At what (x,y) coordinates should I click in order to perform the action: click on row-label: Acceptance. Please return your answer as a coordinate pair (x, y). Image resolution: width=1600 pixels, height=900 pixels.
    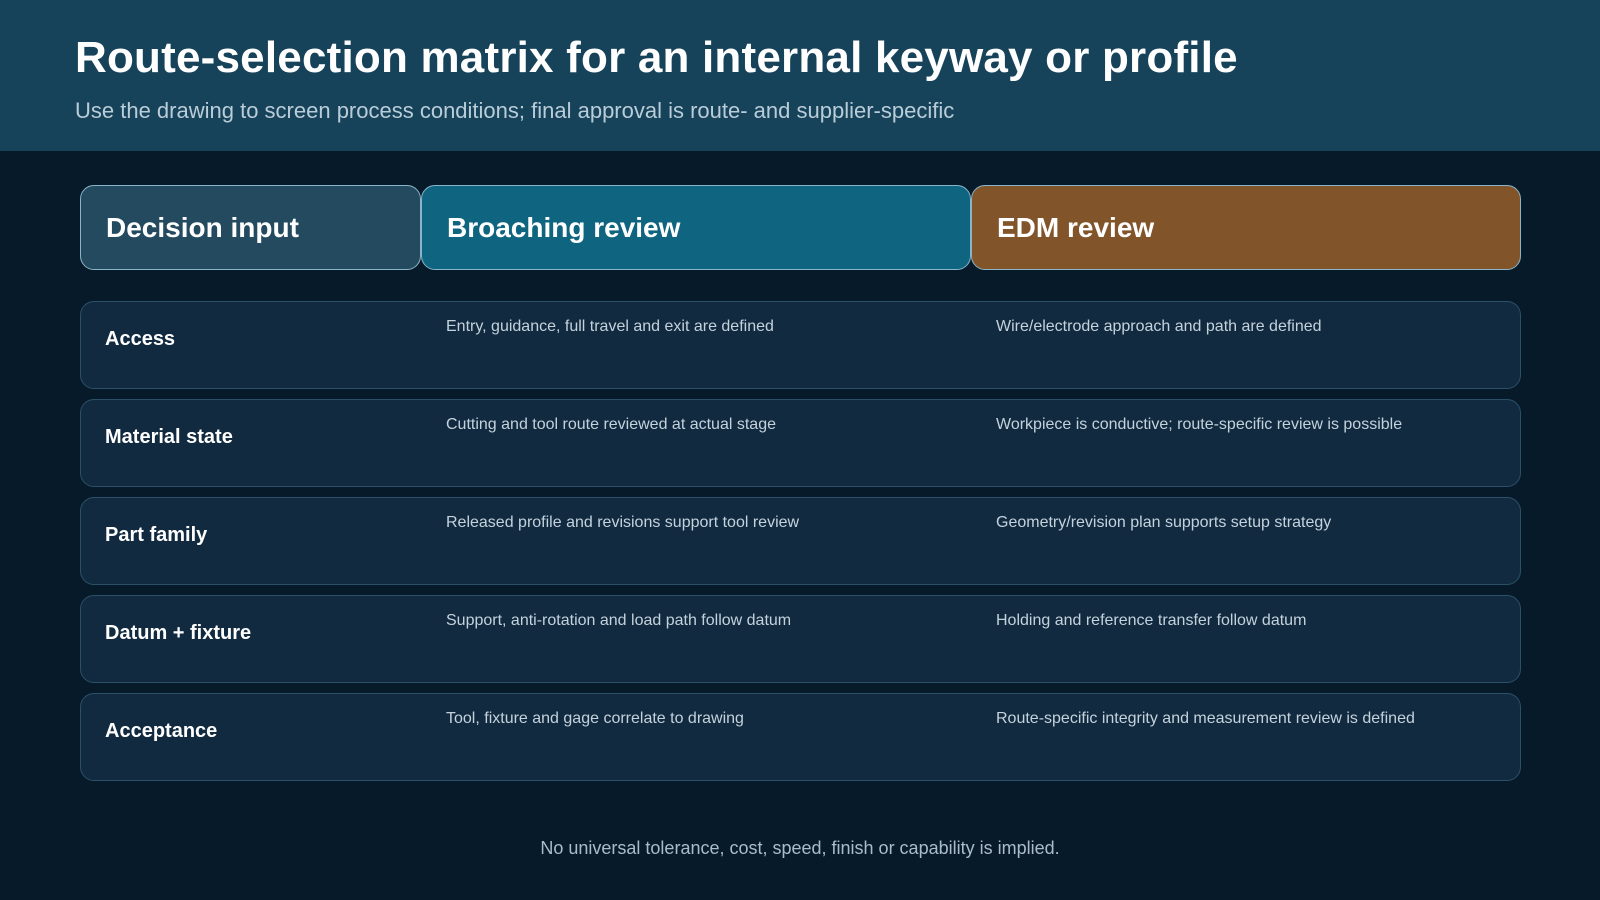
    Looking at the image, I should click on (161, 731).